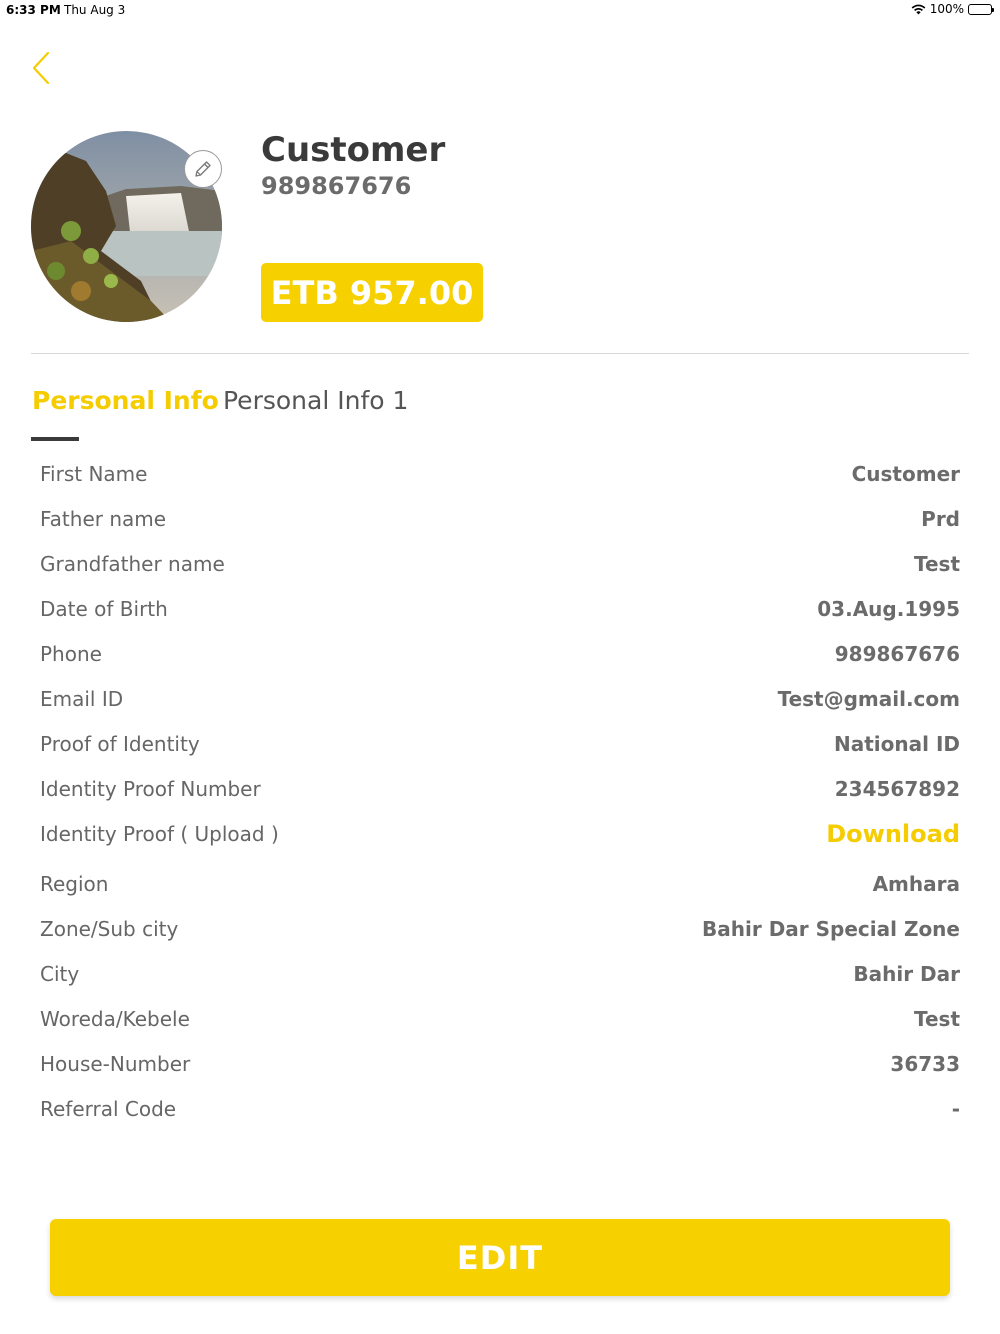 The width and height of the screenshot is (1000, 1334). Describe the element at coordinates (109, 928) in the screenshot. I see `info-label: Zone/Sub city` at that location.